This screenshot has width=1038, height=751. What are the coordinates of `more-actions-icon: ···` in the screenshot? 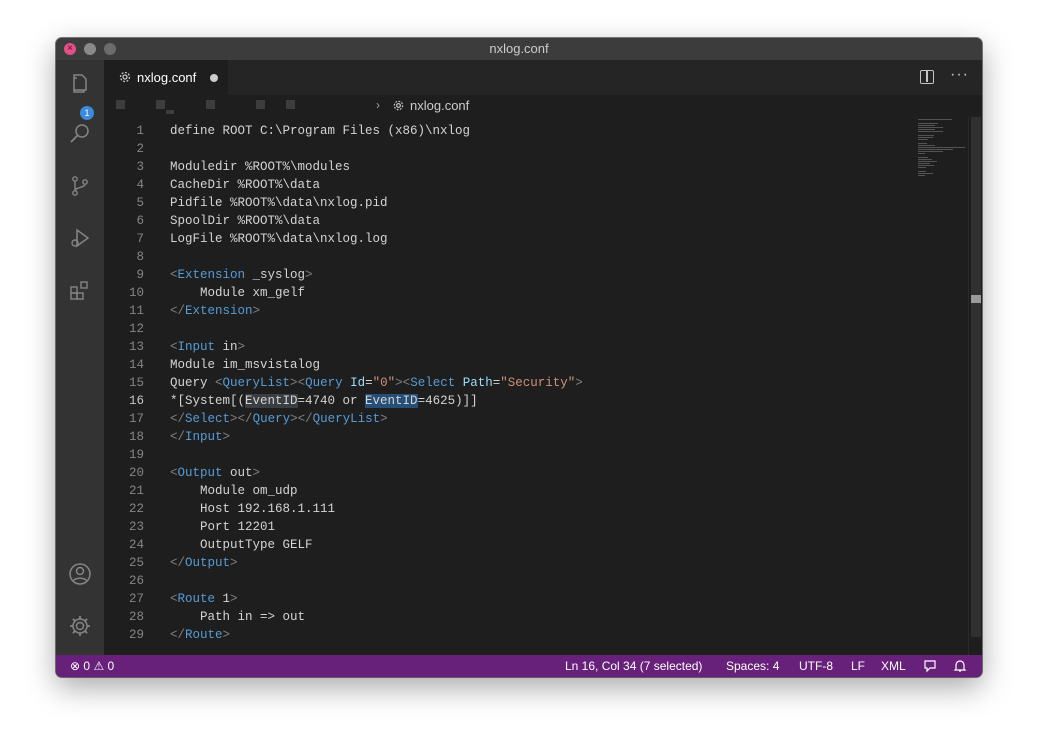 It's located at (959, 75).